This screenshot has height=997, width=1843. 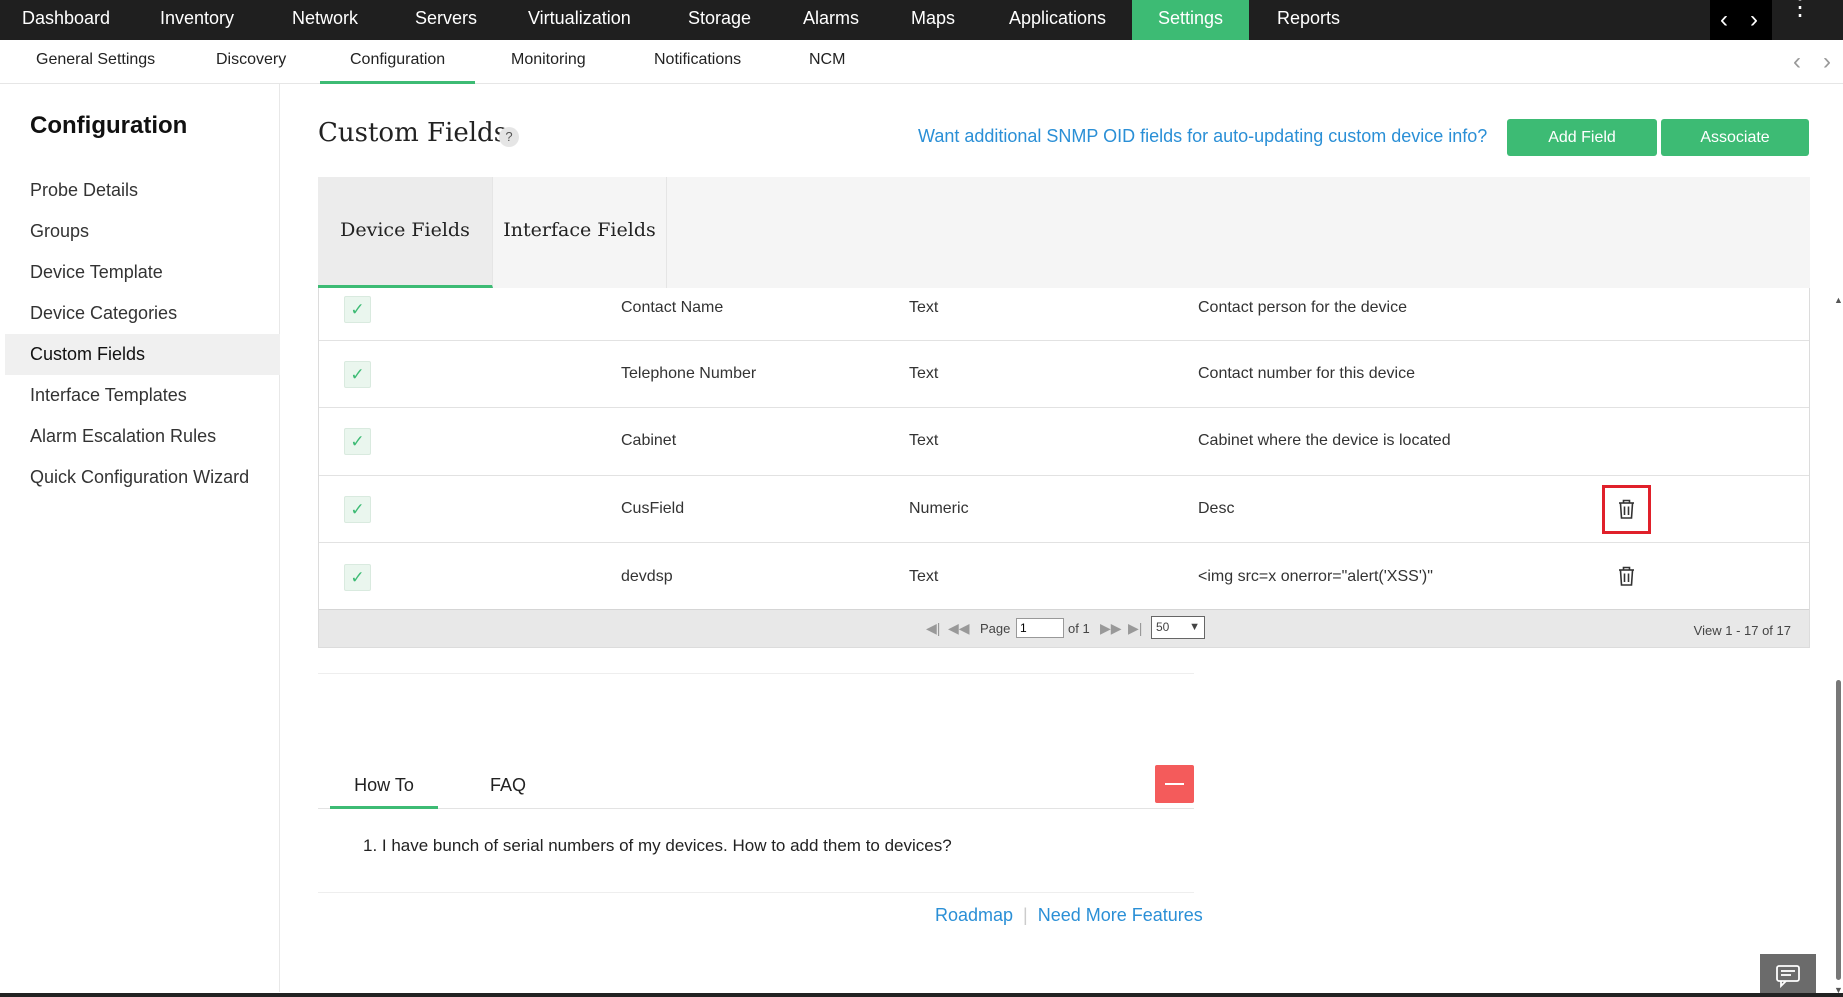 I want to click on nav-applications: Applications, so click(x=1057, y=20).